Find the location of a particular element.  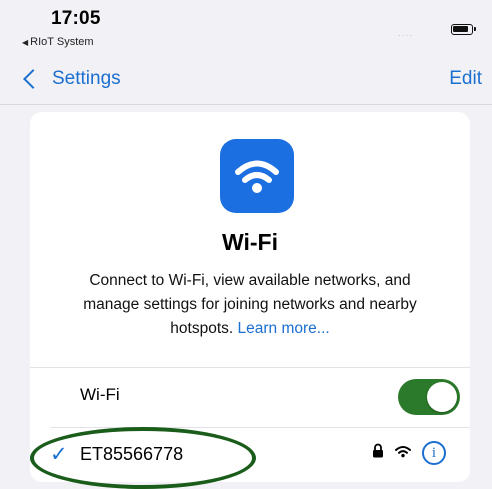

back-button: Settings is located at coordinates (71, 79).